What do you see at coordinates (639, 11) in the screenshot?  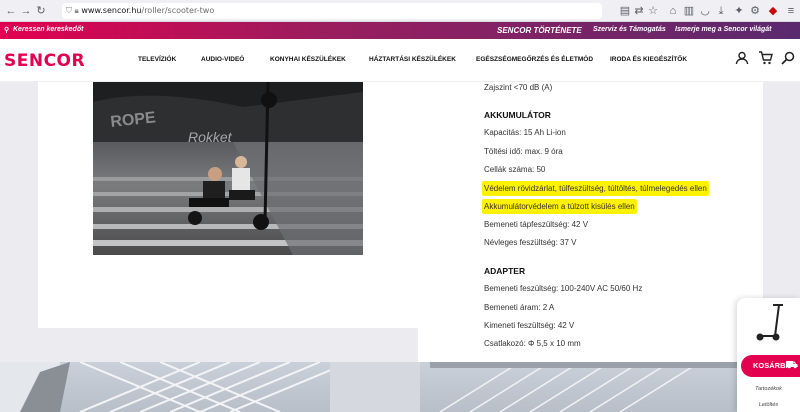 I see `translate-icon: ⇄` at bounding box center [639, 11].